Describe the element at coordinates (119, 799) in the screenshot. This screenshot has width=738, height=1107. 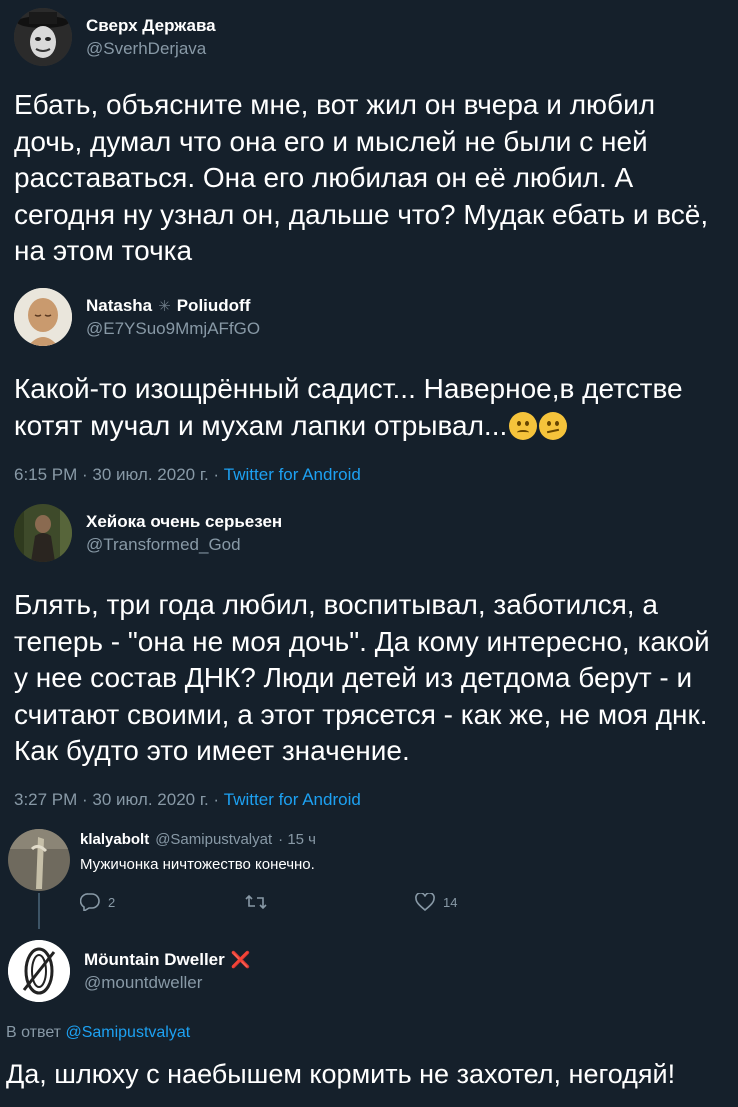
I see `timestamp: 3:27 PM · 30 июл. 2020 г. ·` at that location.